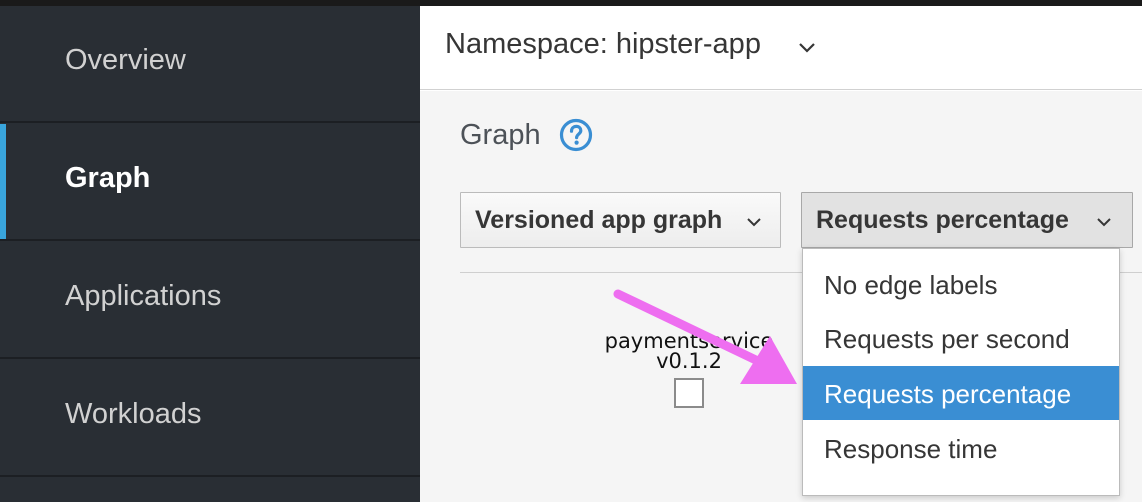 Image resolution: width=1142 pixels, height=502 pixels. I want to click on menu-item-requests-per-second: Requests per second, so click(961, 338).